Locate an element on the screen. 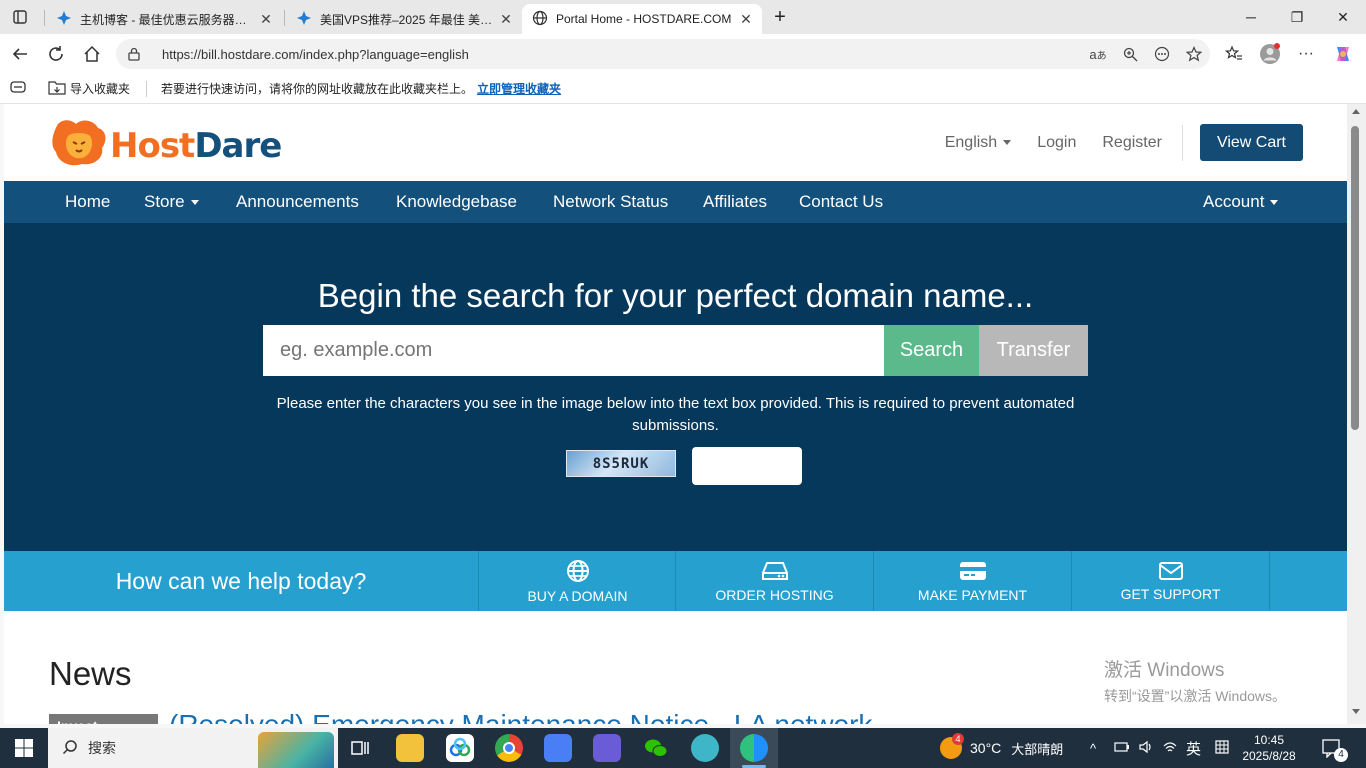 The height and width of the screenshot is (768, 1366). transfer-button: Transfer is located at coordinates (1033, 350).